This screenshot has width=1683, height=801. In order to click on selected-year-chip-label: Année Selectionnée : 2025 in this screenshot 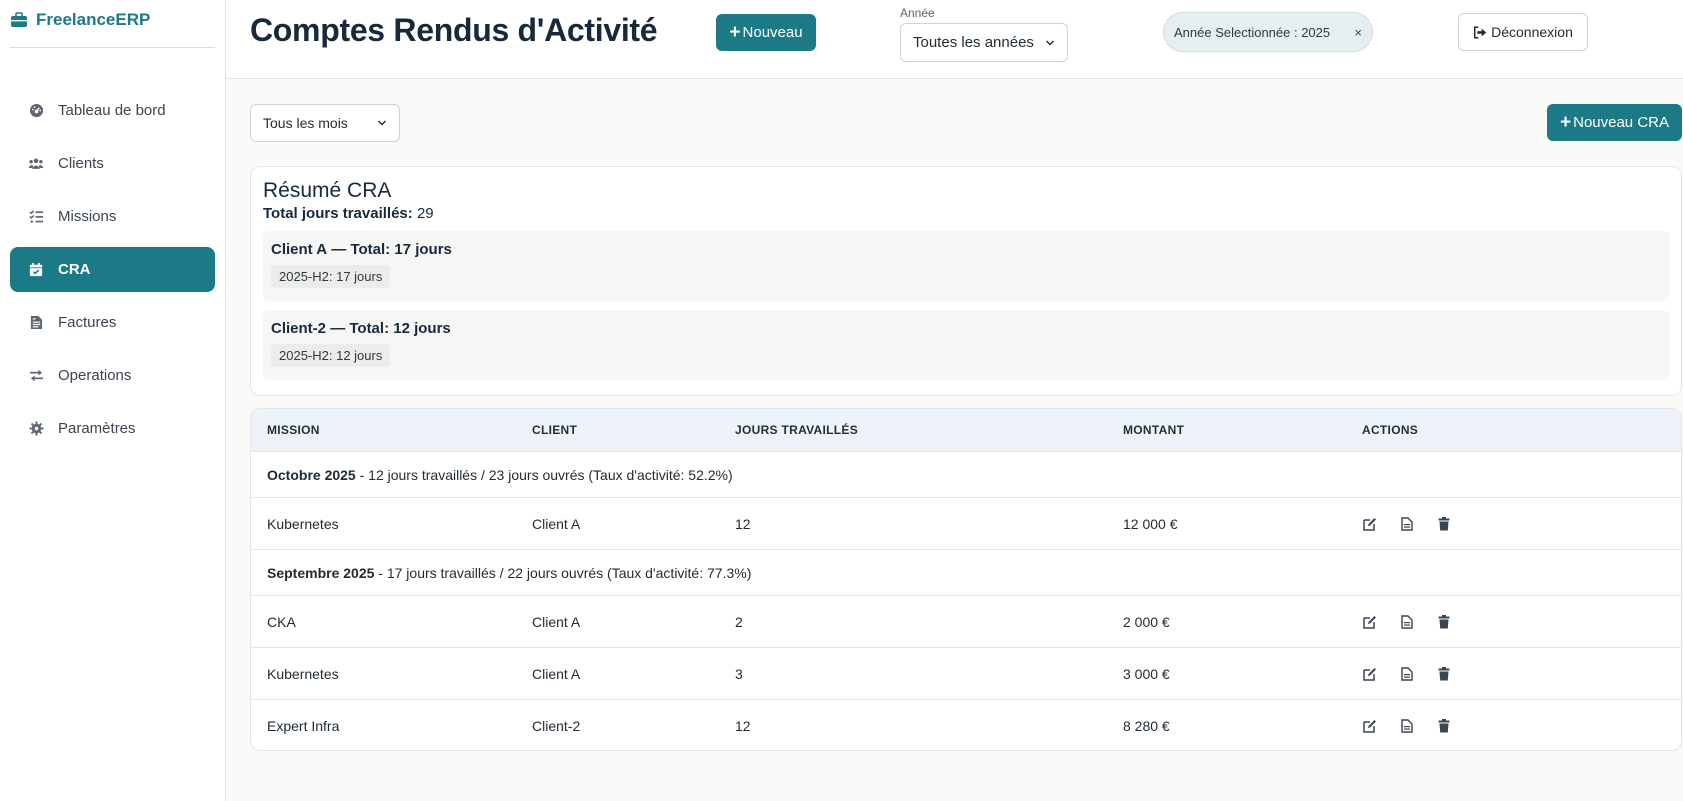, I will do `click(1252, 32)`.